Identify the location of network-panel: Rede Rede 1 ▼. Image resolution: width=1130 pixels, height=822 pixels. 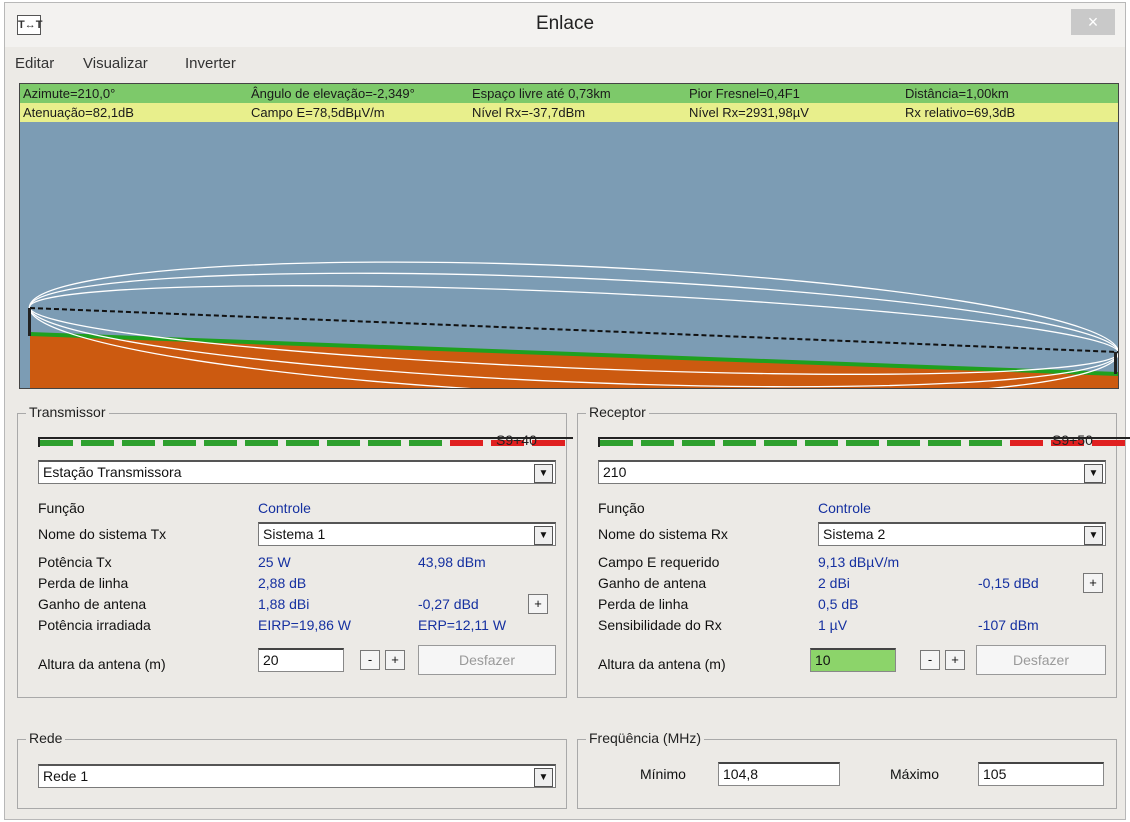
(292, 769).